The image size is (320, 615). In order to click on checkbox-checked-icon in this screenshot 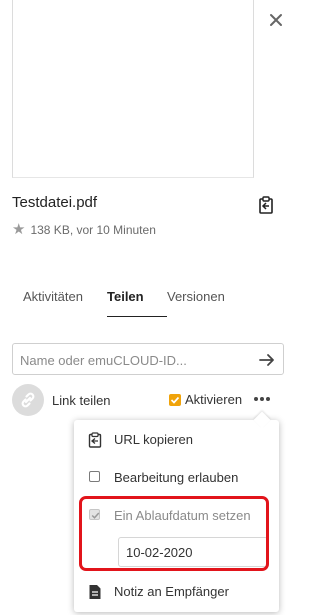, I will do `click(175, 399)`.